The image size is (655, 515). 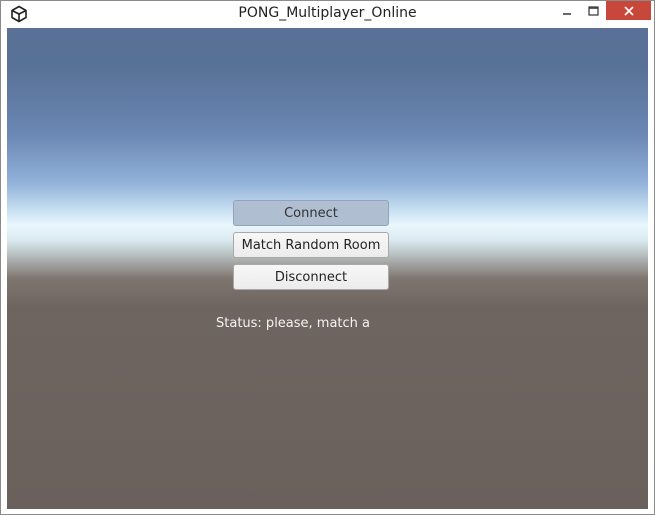 I want to click on close-button, so click(x=628, y=10).